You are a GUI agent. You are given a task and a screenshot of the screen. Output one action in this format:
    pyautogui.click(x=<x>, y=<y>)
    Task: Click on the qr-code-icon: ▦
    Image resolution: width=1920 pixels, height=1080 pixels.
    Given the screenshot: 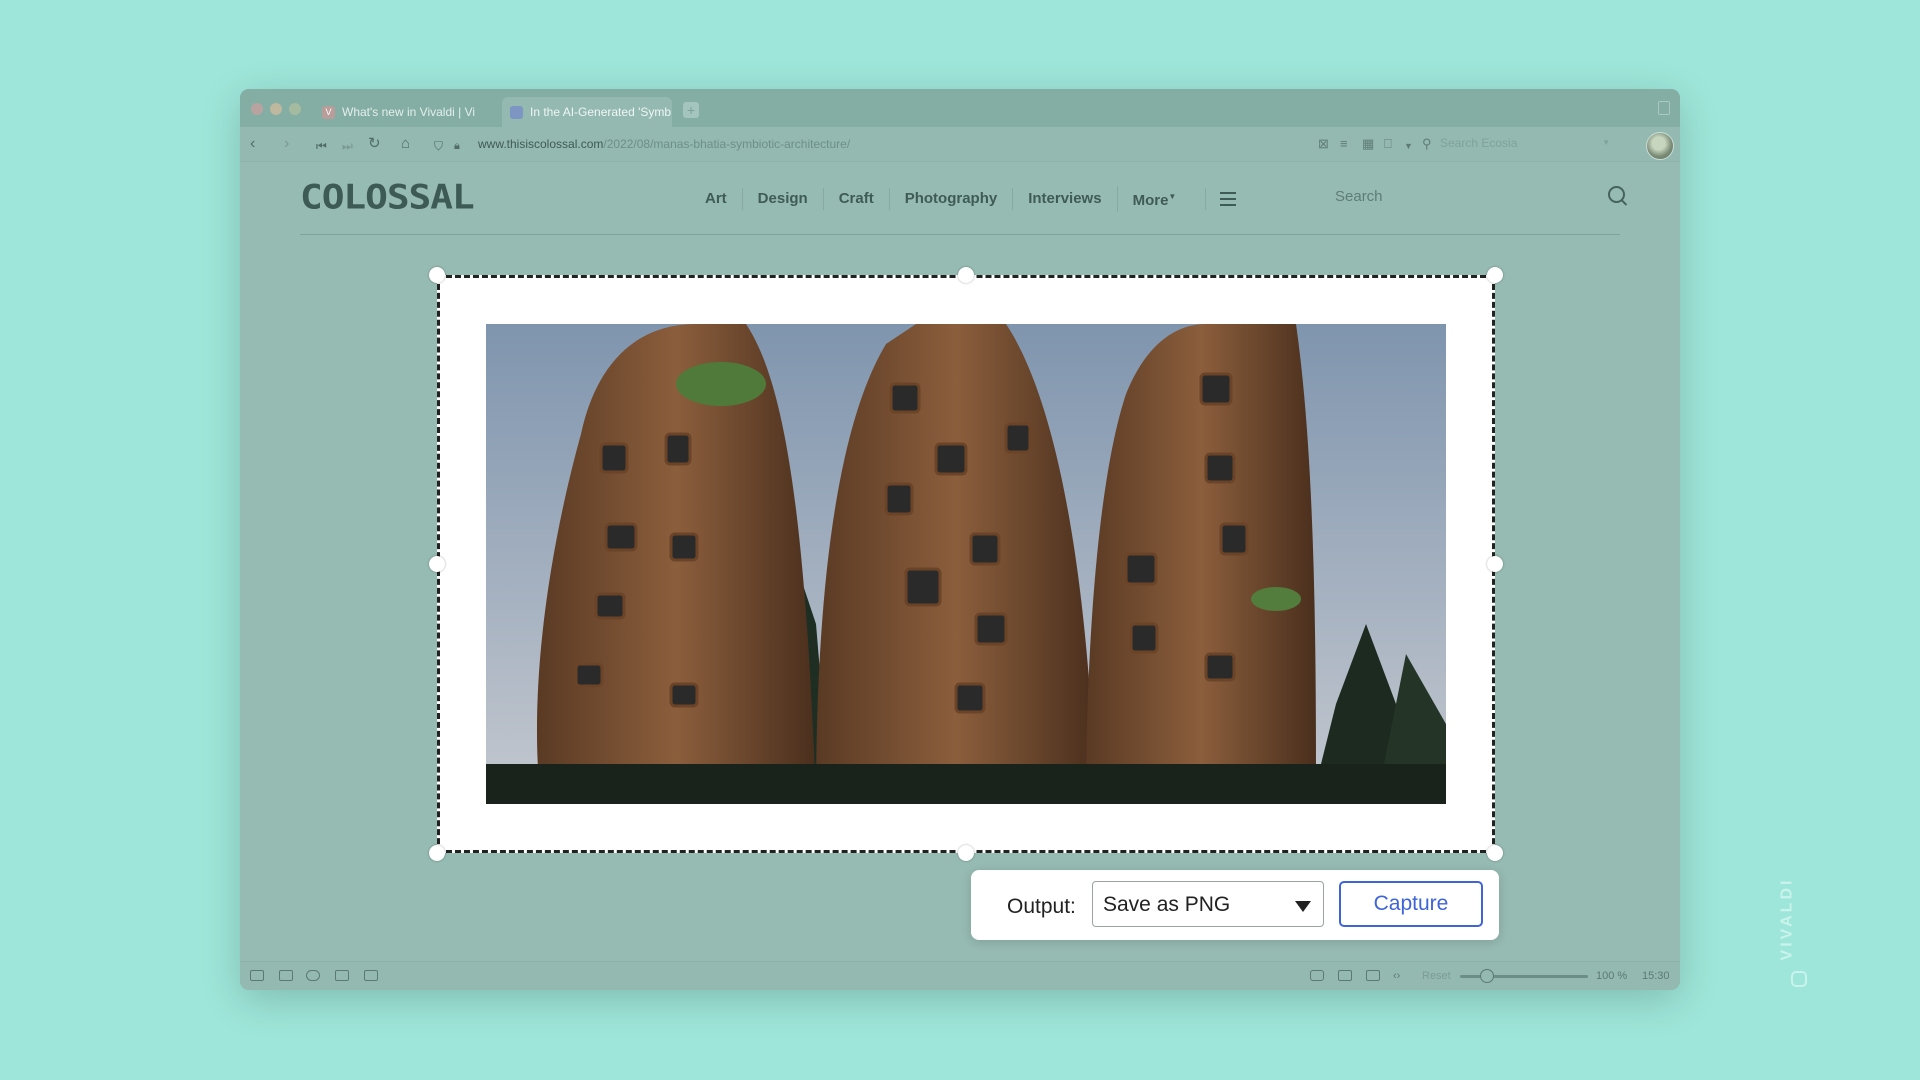 What is the action you would take?
    pyautogui.click(x=1368, y=144)
    